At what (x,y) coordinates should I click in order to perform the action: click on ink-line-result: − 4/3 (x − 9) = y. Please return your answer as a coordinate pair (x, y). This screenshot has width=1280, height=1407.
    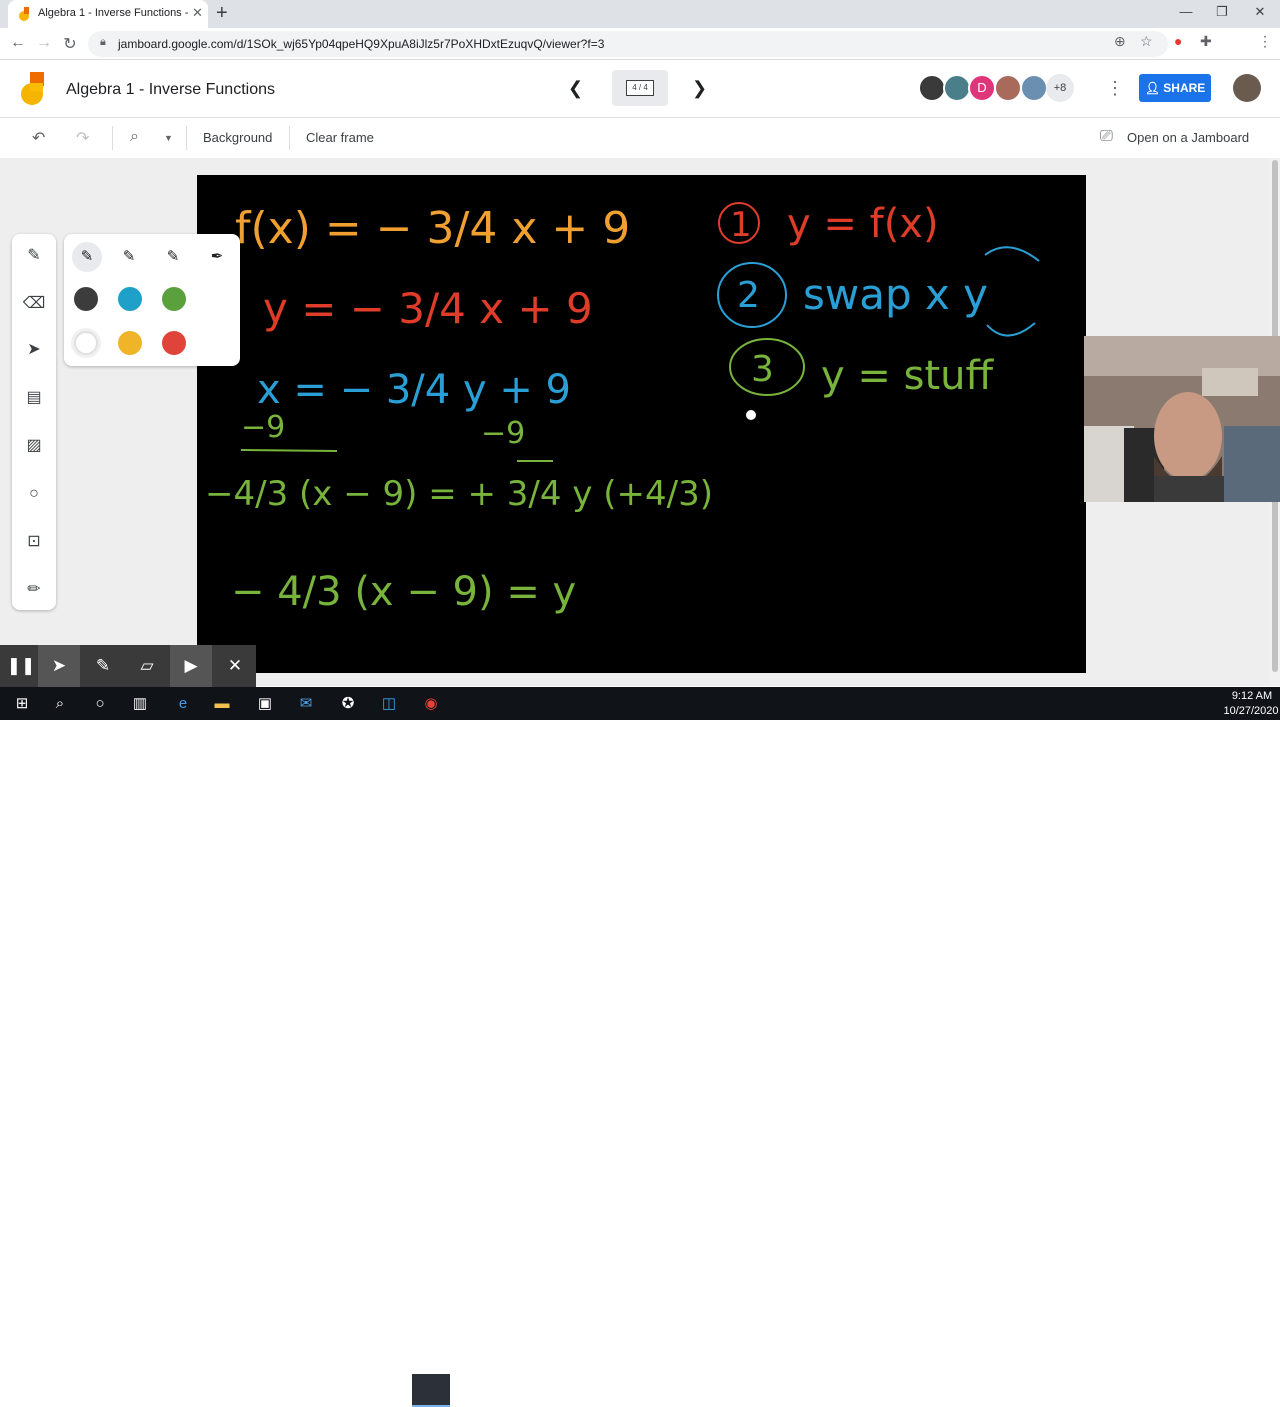
    Looking at the image, I should click on (403, 592).